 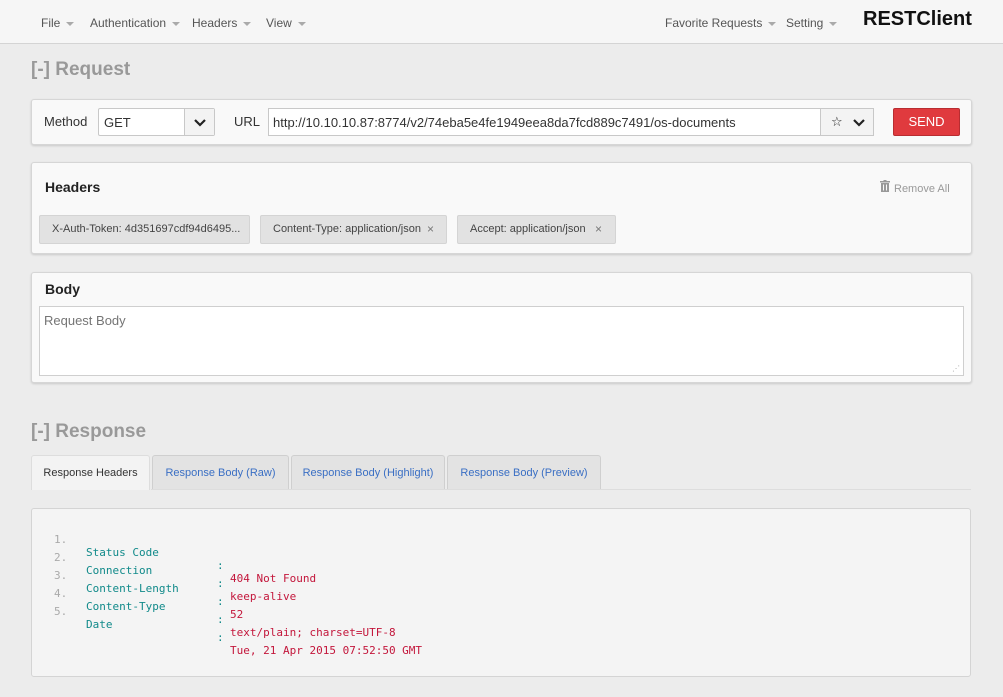 I want to click on menu-authentication: Authentication, so click(x=135, y=23).